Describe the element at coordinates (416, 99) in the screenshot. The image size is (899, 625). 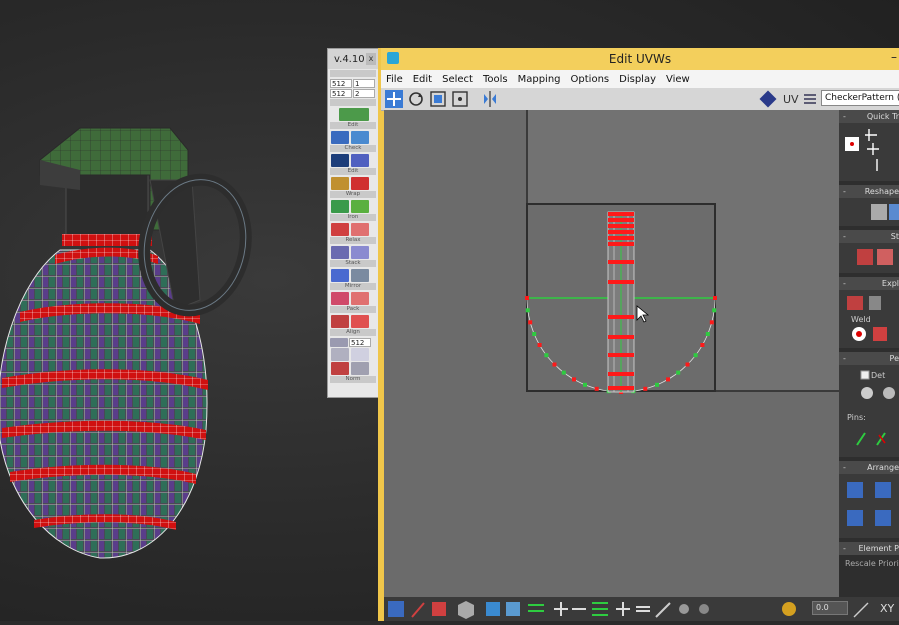
I see `rotate-icon` at that location.